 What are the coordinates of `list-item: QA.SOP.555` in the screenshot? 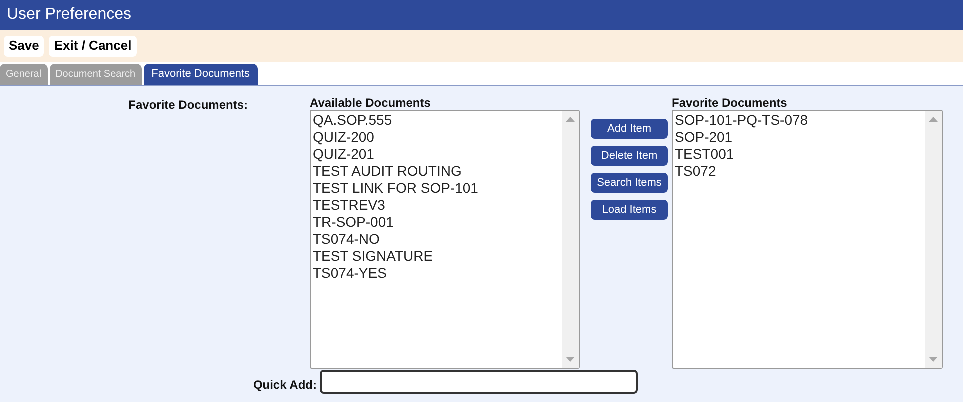 It's located at (352, 120).